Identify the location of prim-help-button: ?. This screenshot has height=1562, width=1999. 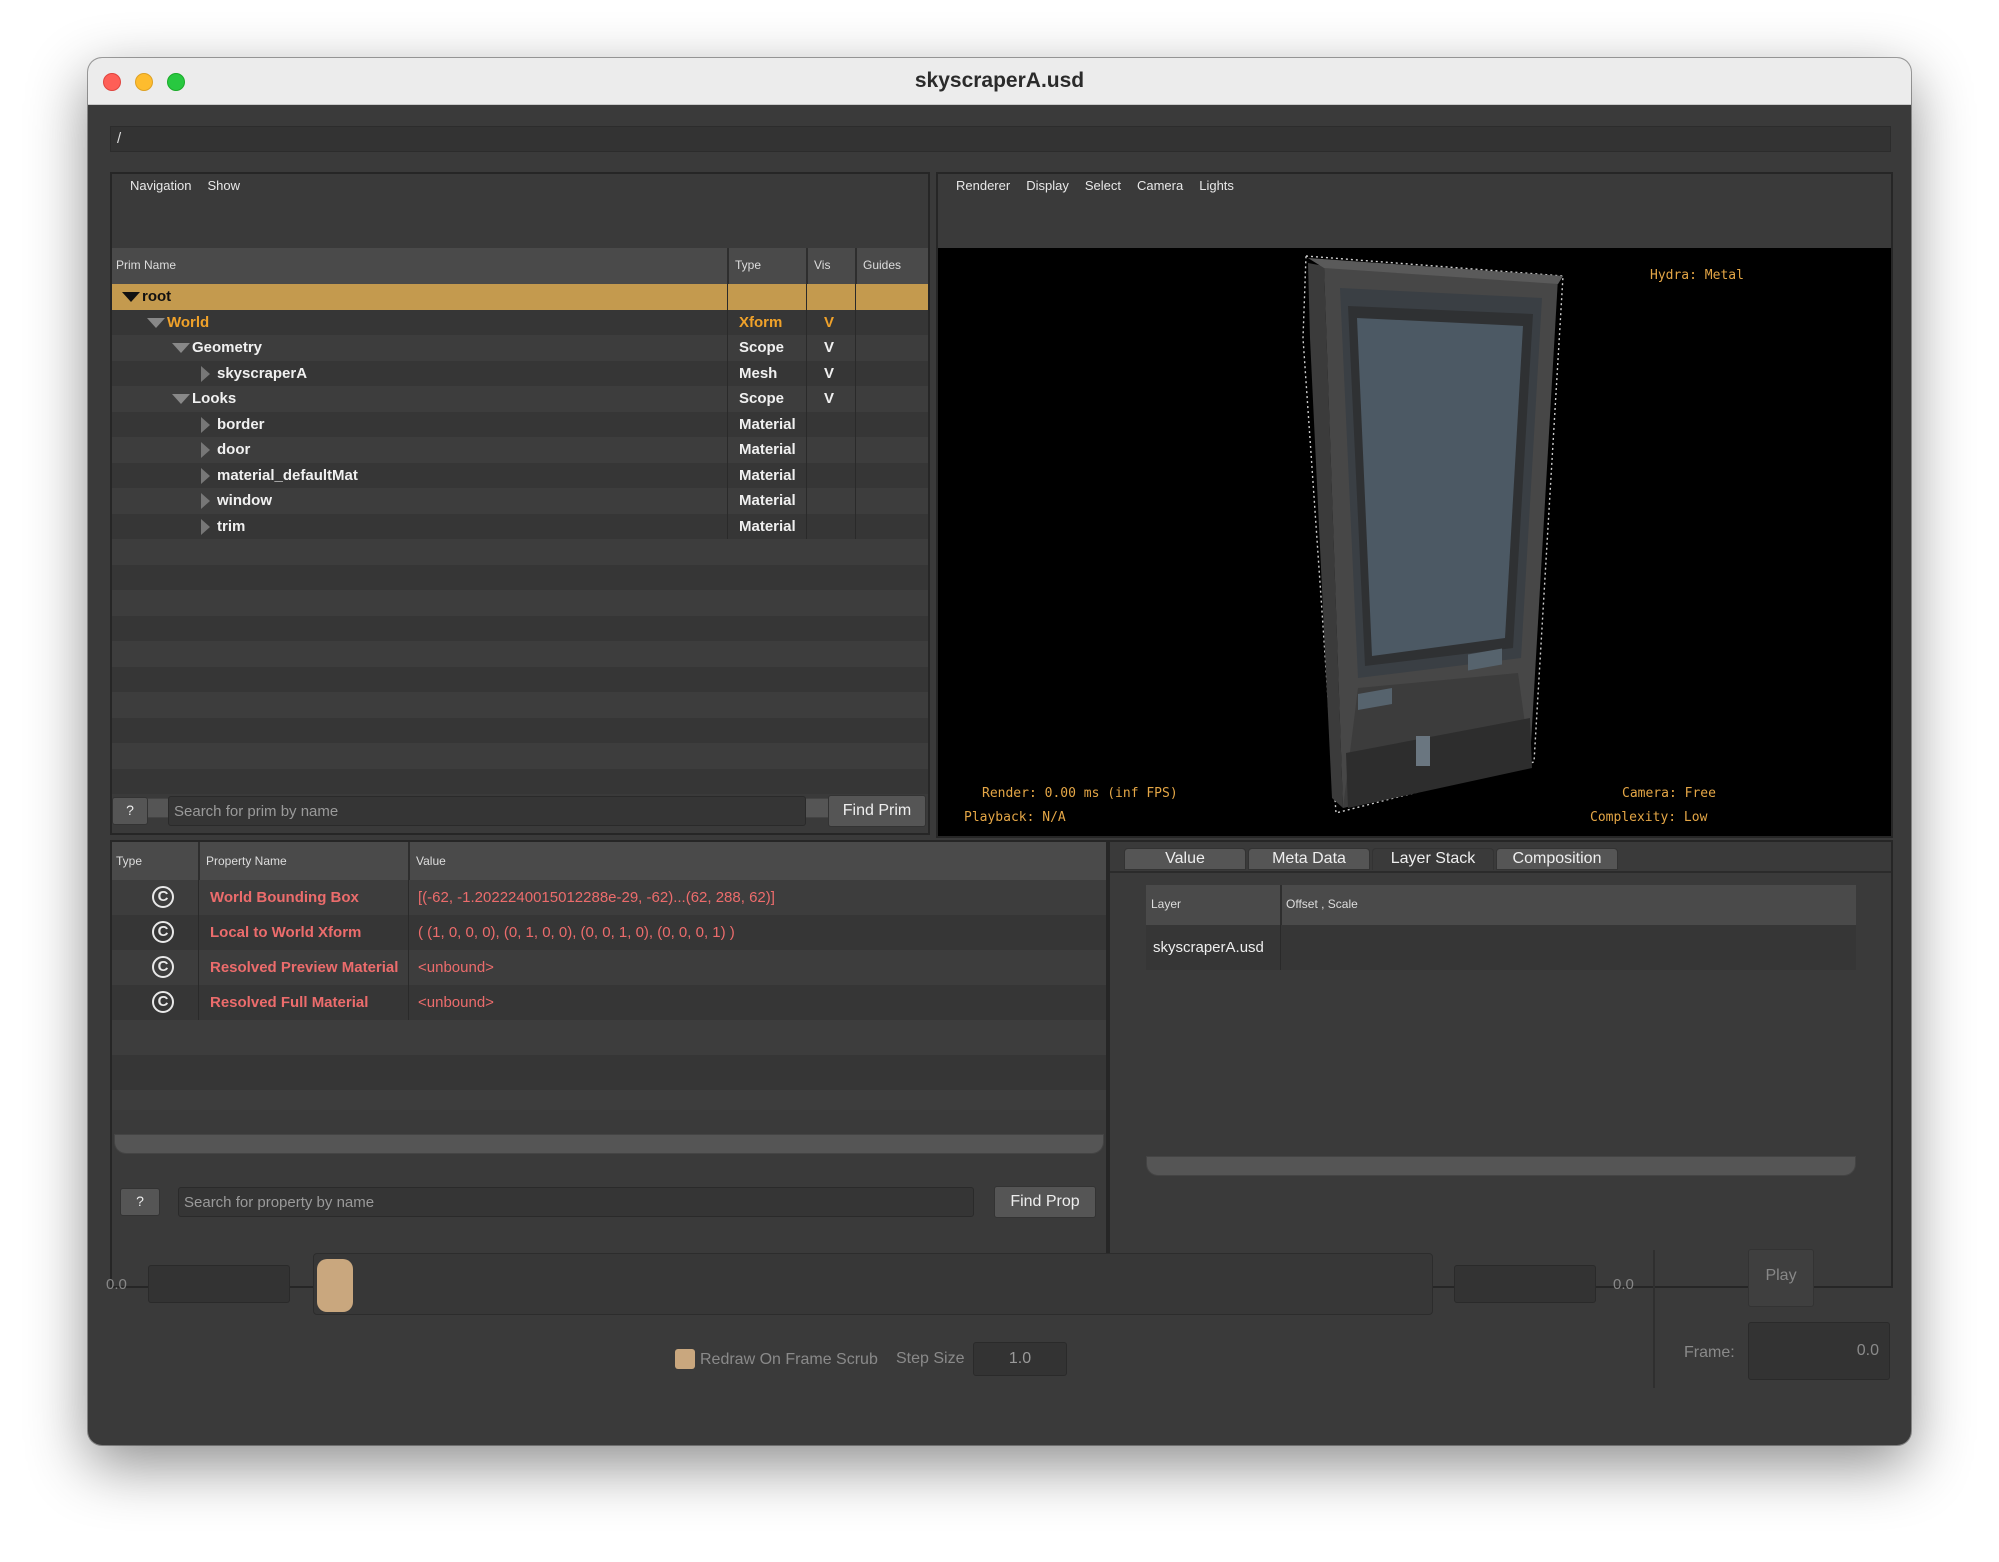
(130, 811).